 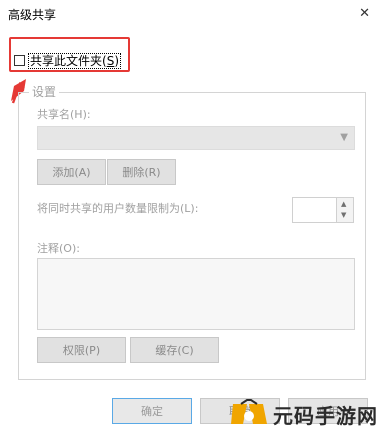 I want to click on share-name-label: 共享名(H):, so click(x=64, y=114).